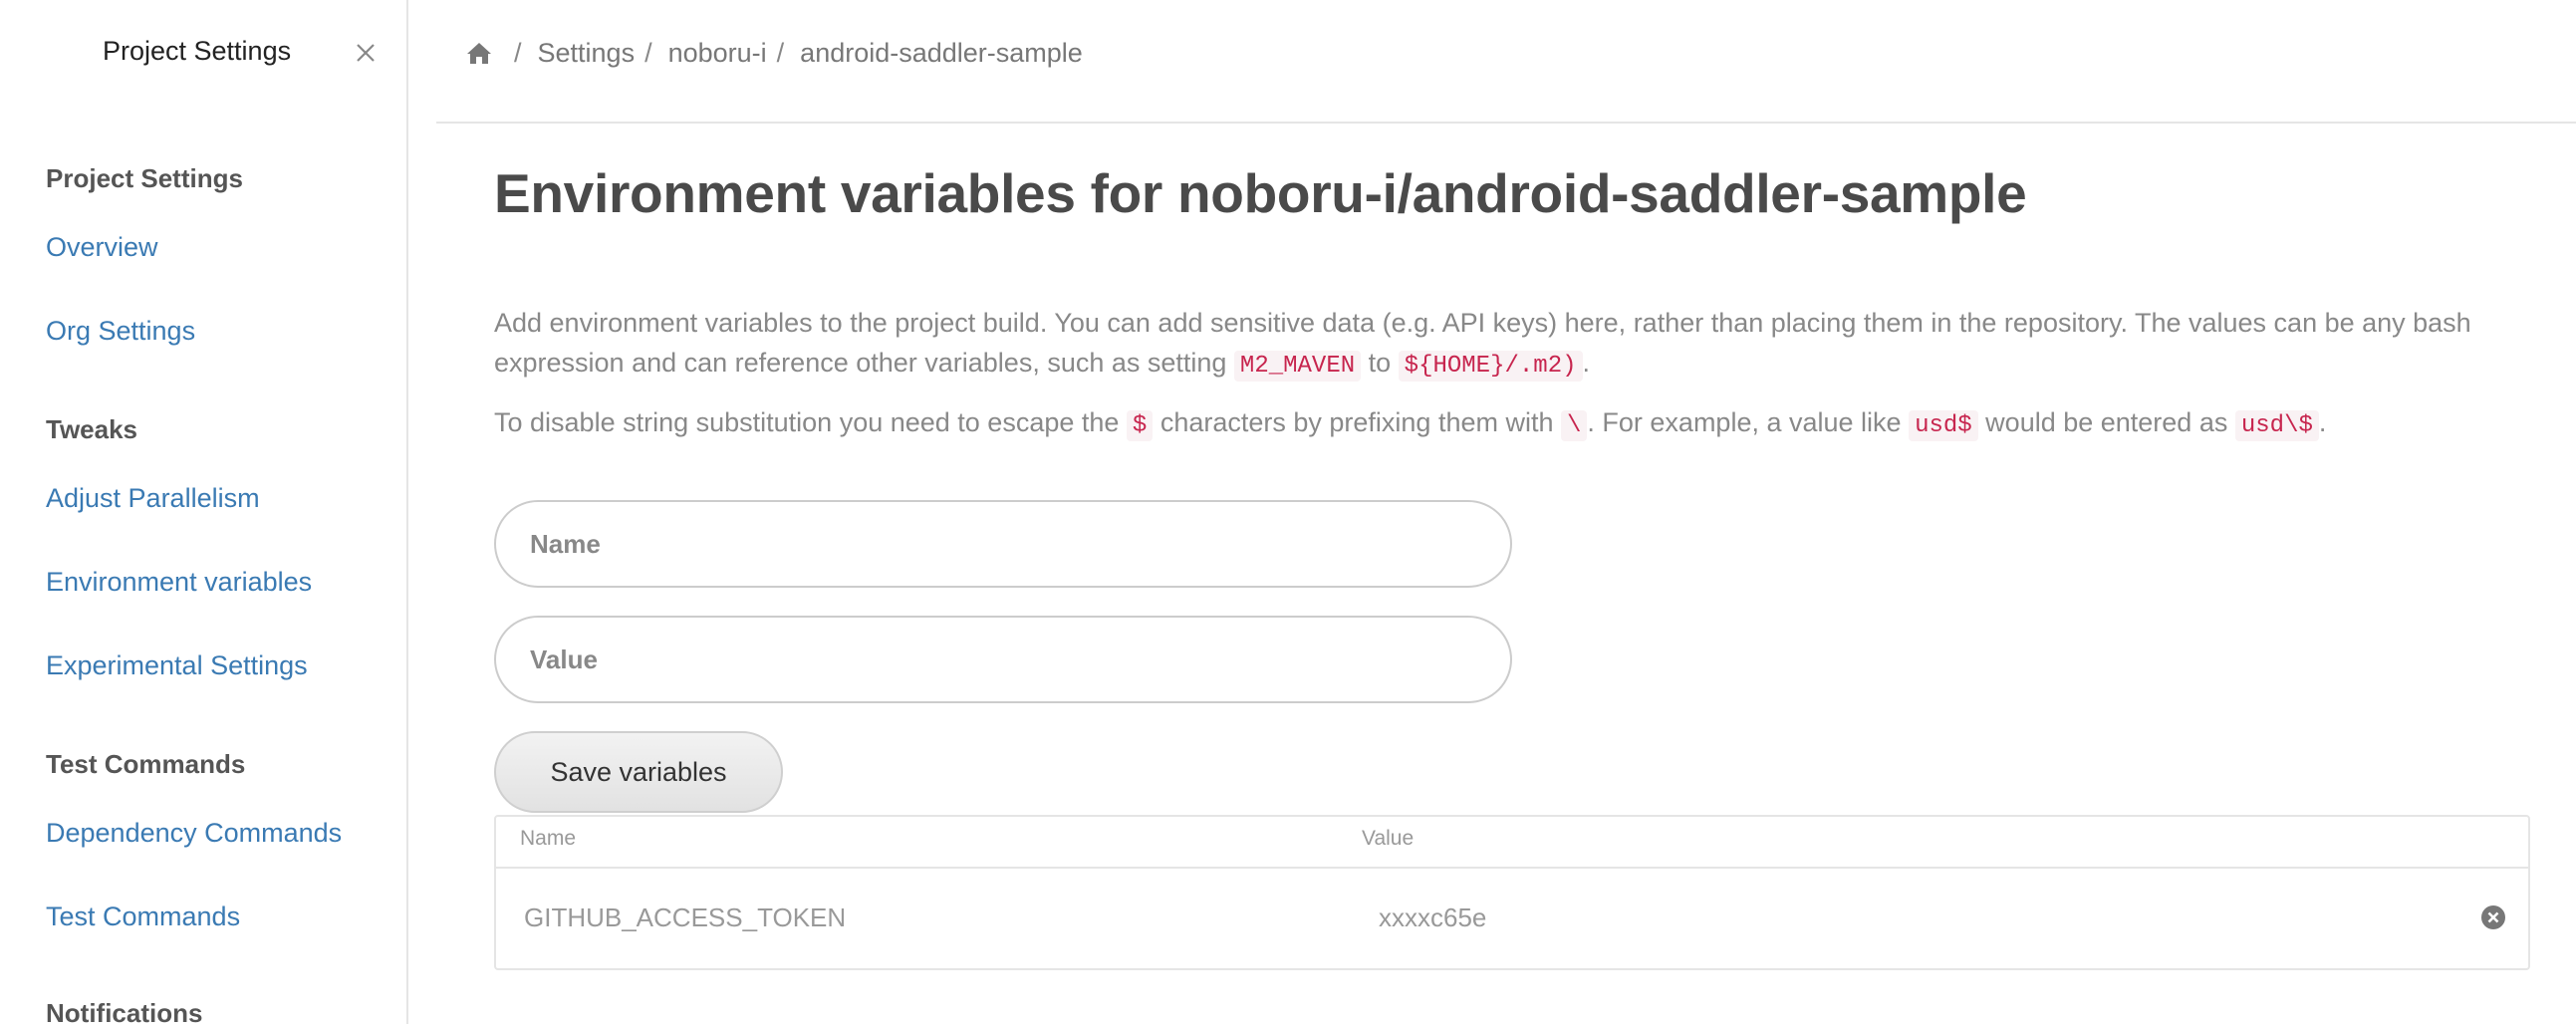 The image size is (2576, 1029). I want to click on nav-section-tweaks: Tweaks, so click(92, 429).